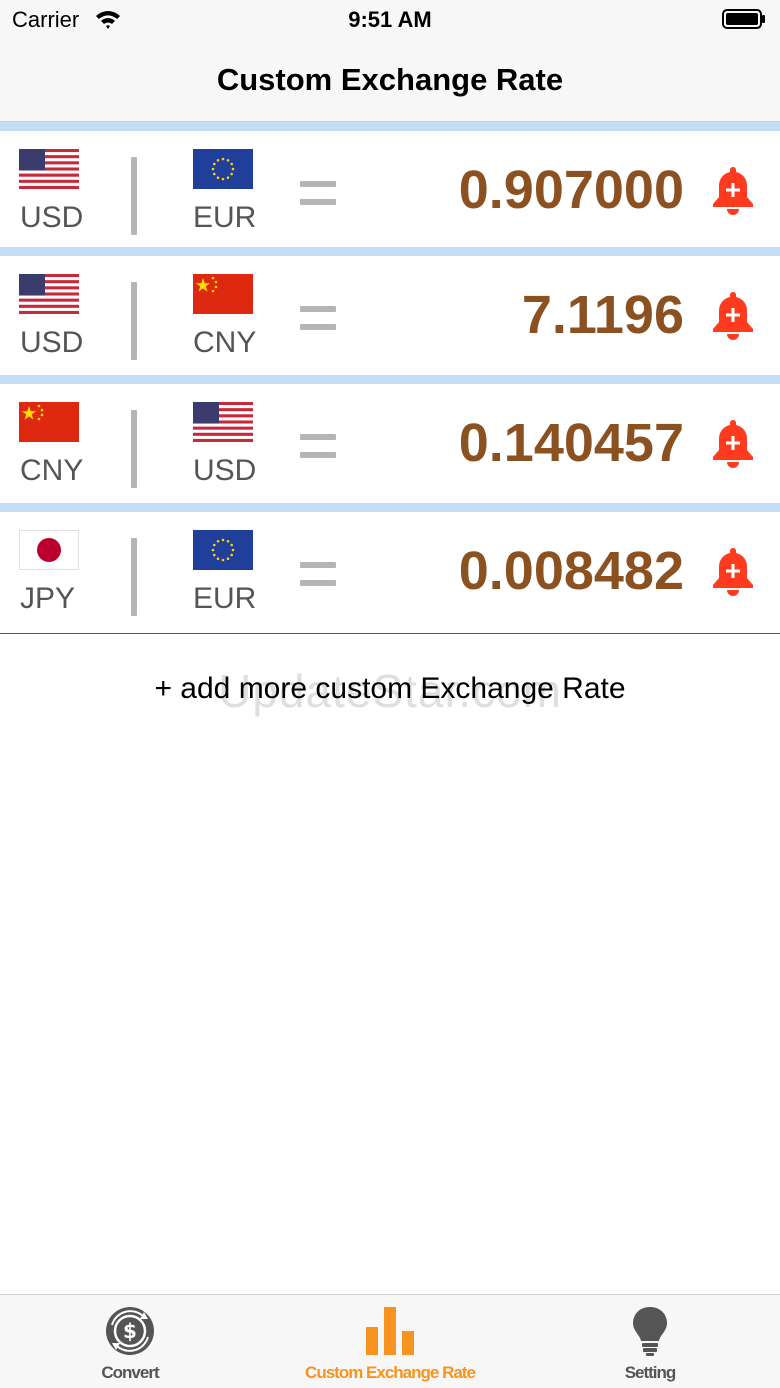 The width and height of the screenshot is (780, 1388). I want to click on bar-chart-icon, so click(390, 1331).